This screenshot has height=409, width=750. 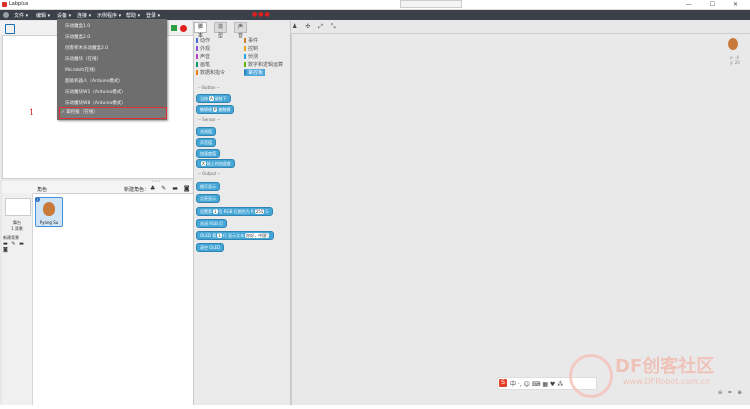 What do you see at coordinates (735, 60) in the screenshot?
I see `sprite-coords: x: -4 y: 20` at bounding box center [735, 60].